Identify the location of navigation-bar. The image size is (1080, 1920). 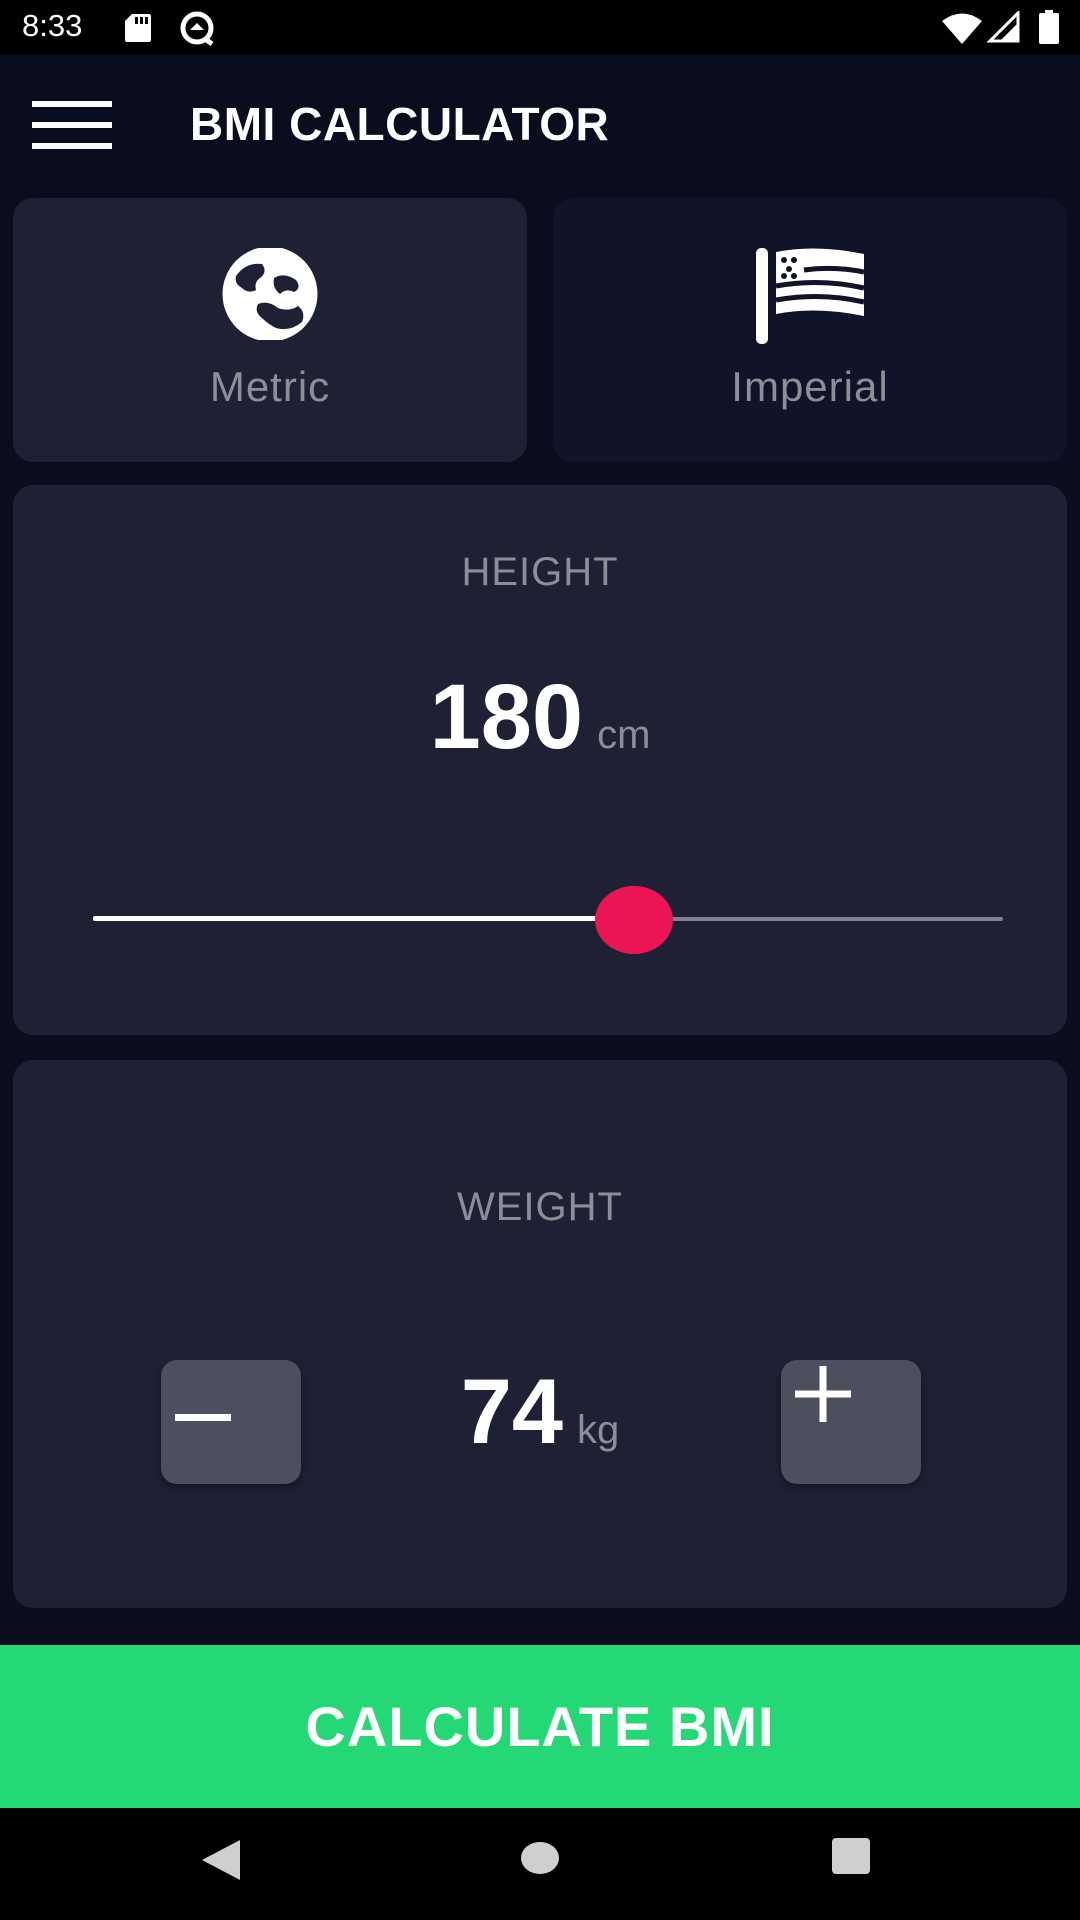
(540, 1864).